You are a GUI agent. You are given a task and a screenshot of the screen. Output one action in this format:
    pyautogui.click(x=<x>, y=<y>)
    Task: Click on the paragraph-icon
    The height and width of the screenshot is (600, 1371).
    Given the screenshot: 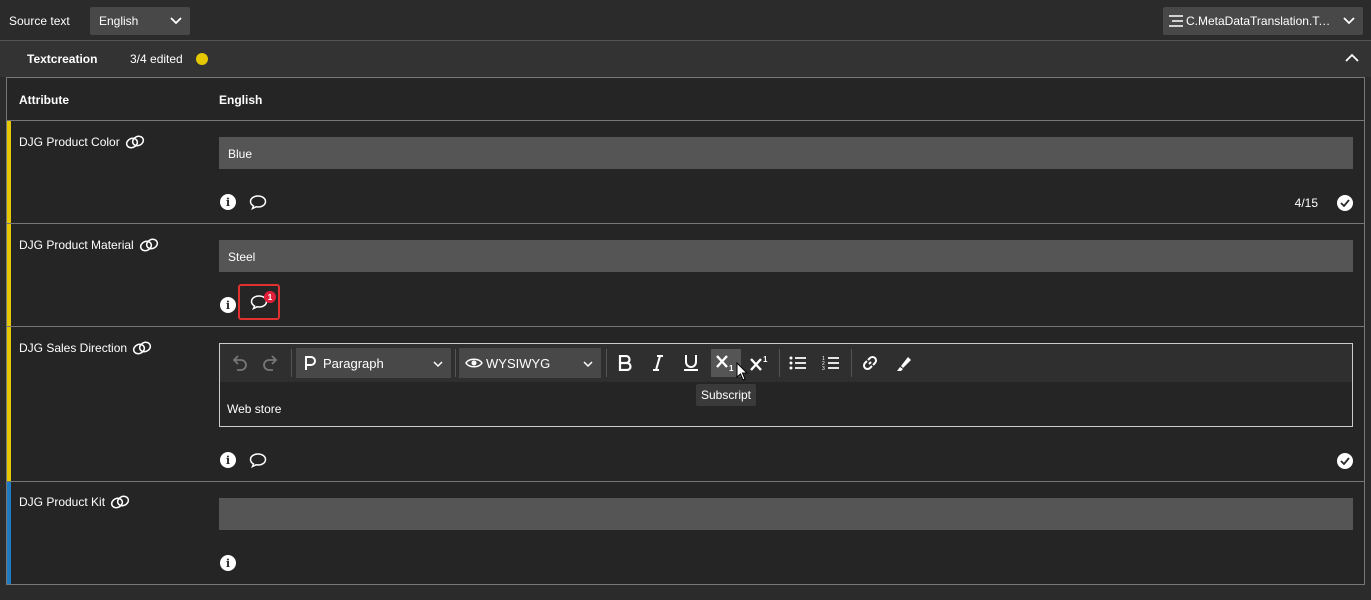 What is the action you would take?
    pyautogui.click(x=310, y=363)
    